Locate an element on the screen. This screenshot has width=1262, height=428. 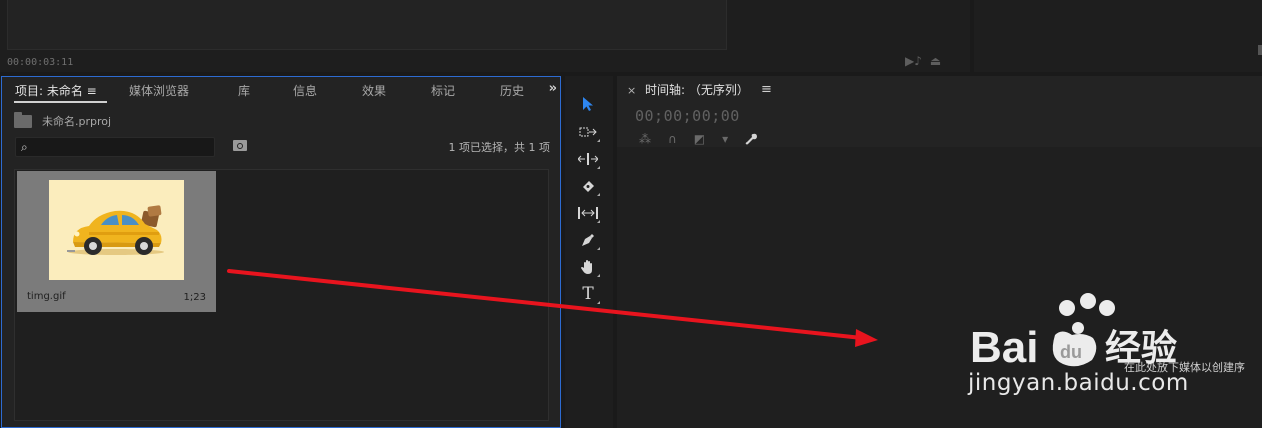
panel-menu-icon: ≡ is located at coordinates (766, 89).